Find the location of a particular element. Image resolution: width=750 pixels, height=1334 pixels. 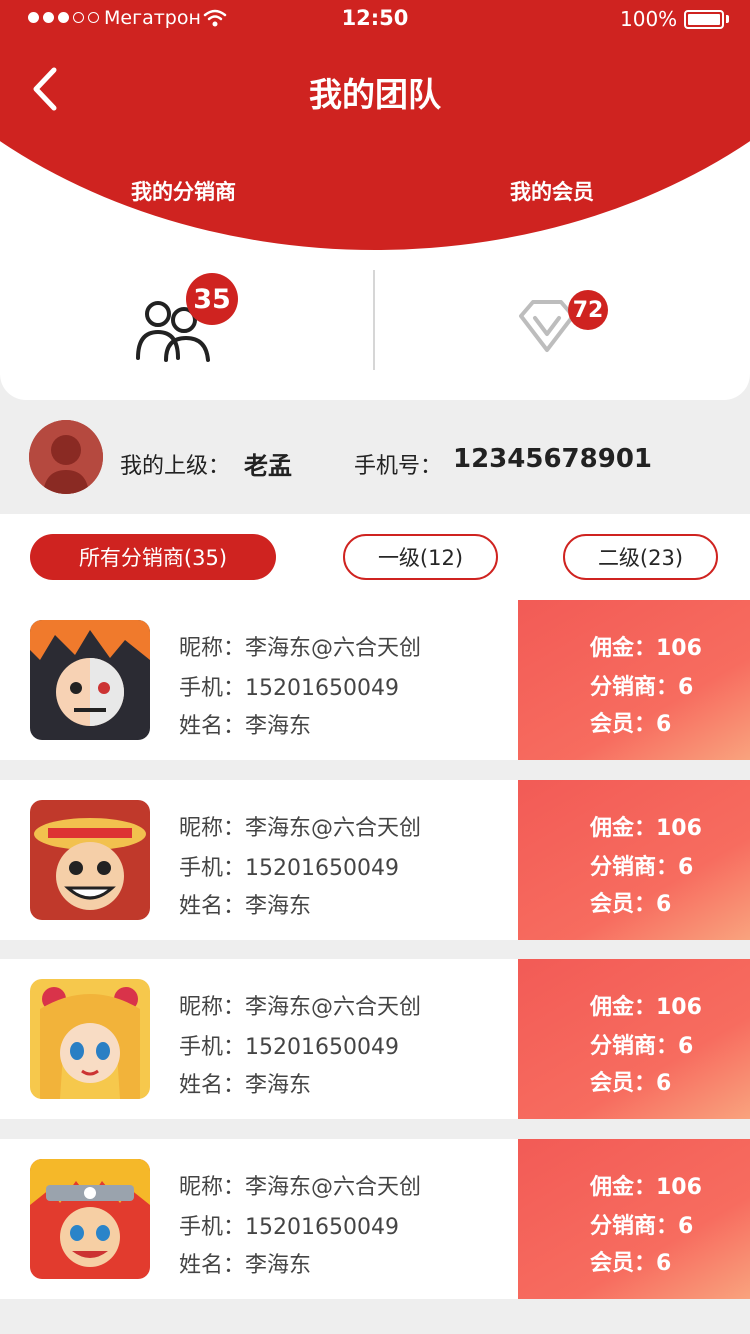

filter-level-2: 二级(23) is located at coordinates (640, 557).